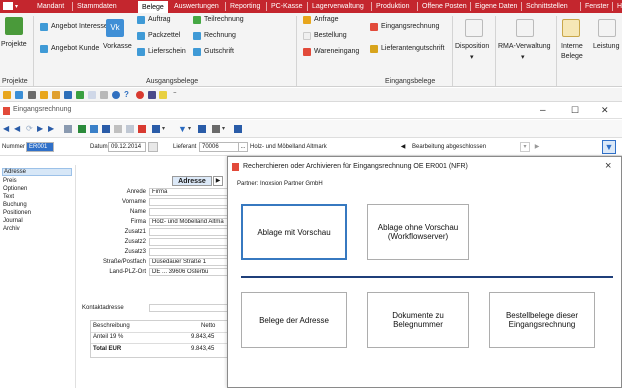 This screenshot has height=388, width=622. What do you see at coordinates (50, 6) in the screenshot?
I see `menu-mandant: Mandant` at bounding box center [50, 6].